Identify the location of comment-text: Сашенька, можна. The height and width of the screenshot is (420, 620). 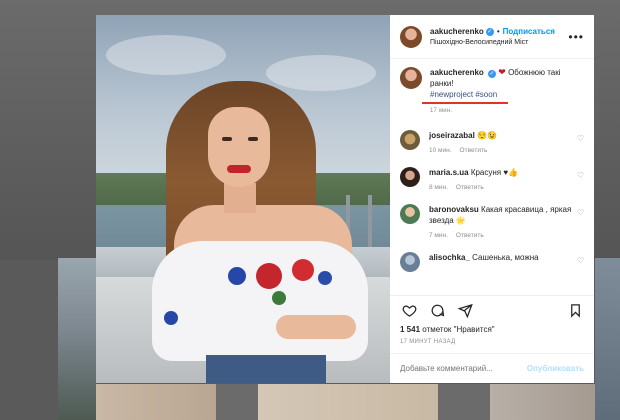
(505, 257).